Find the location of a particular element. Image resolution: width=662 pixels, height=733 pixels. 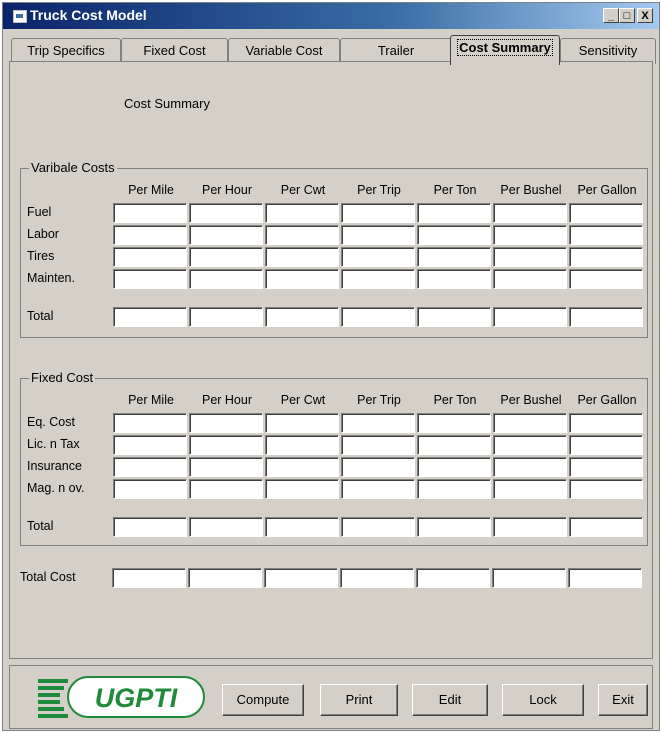

variable-cost-row-label: Fuel is located at coordinates (39, 212).